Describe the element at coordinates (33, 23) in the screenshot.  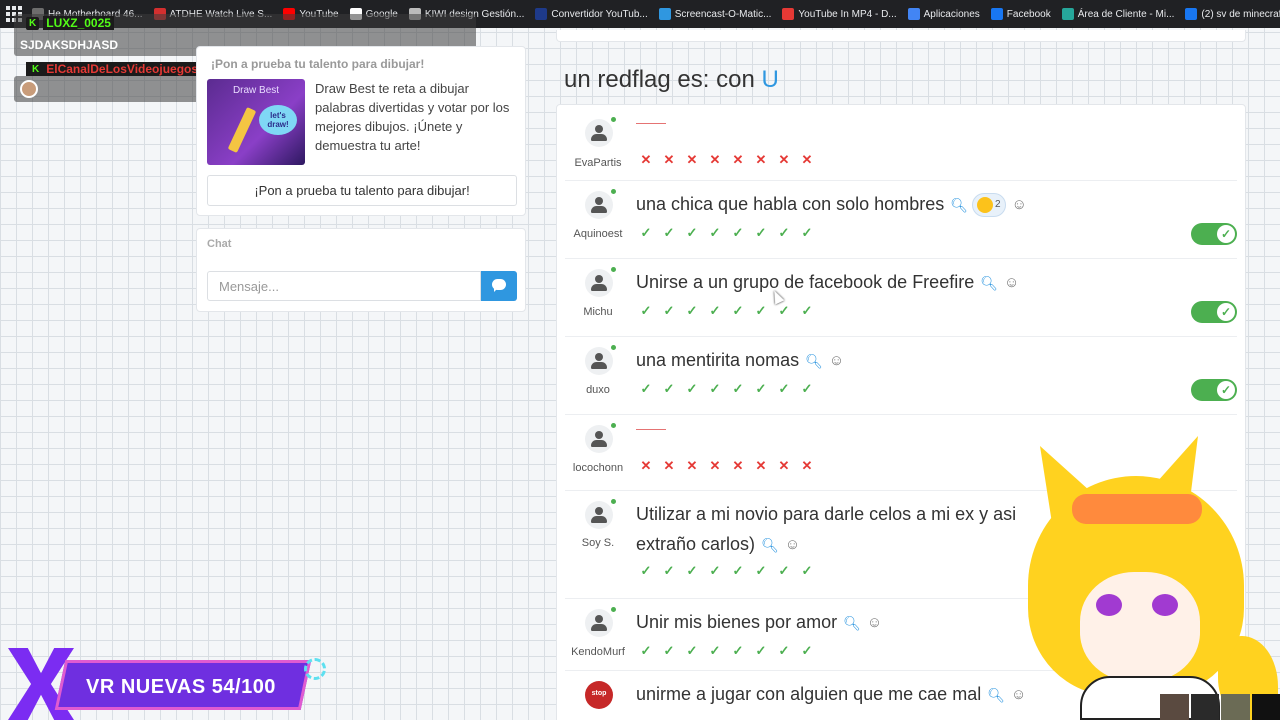
I see `kick-badge-icon: K` at that location.